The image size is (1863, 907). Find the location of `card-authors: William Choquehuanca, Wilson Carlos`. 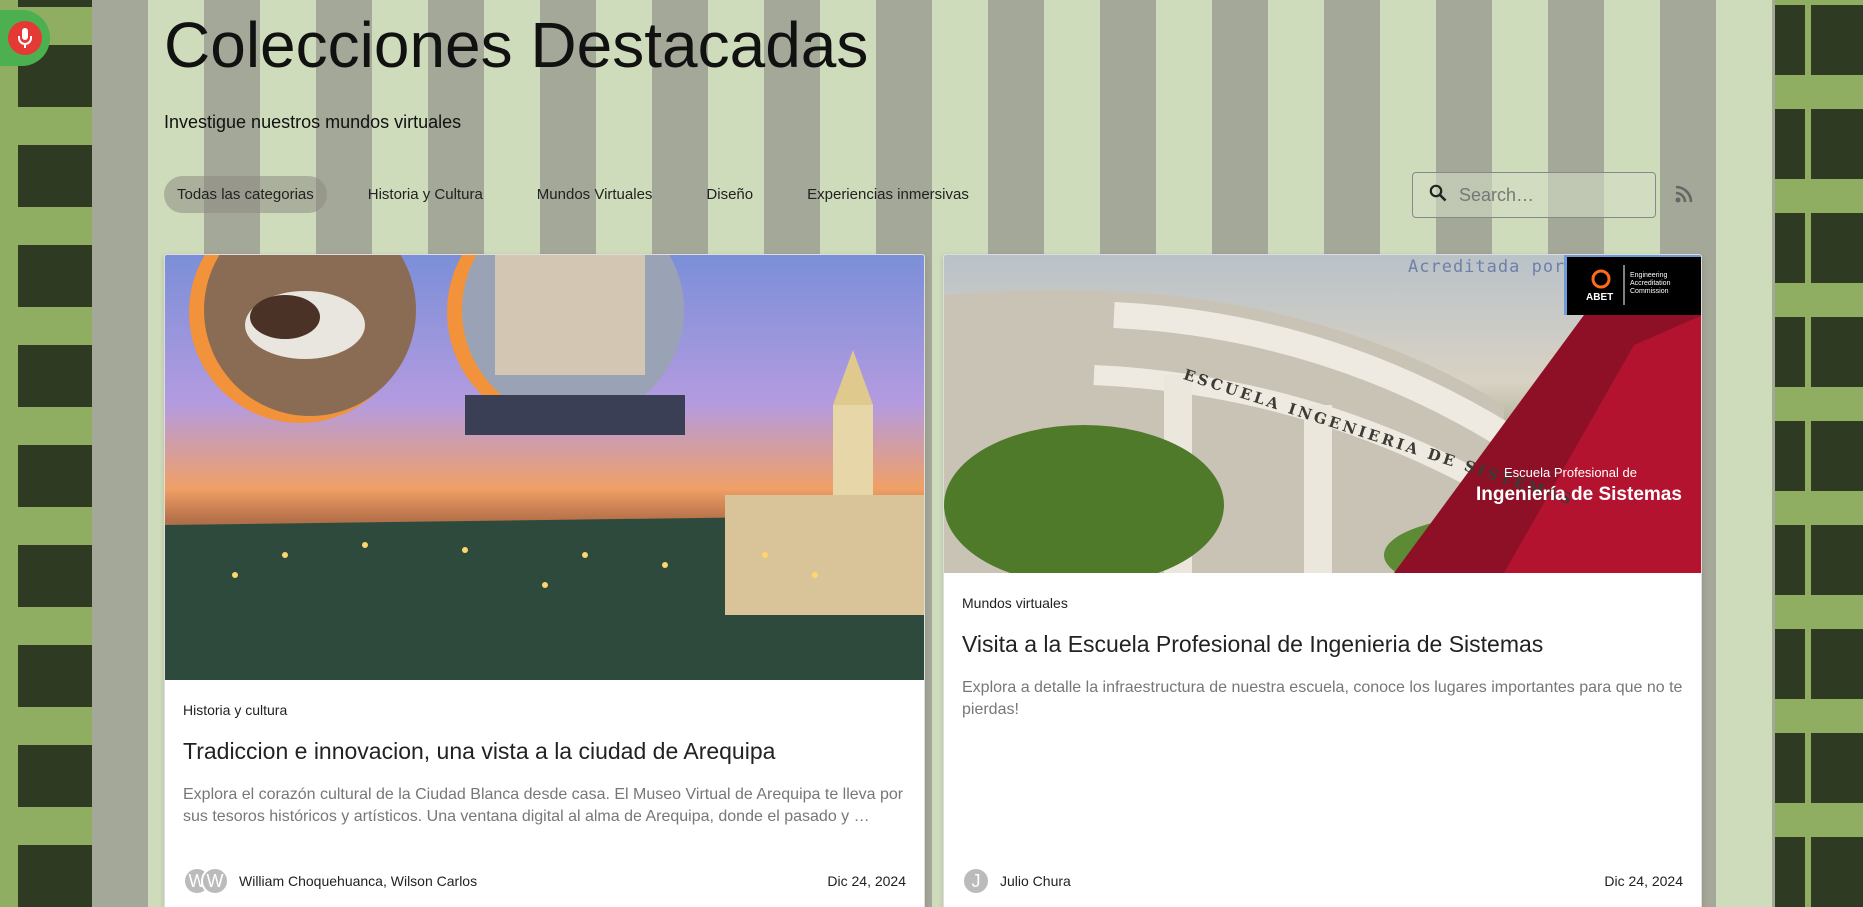

card-authors: William Choquehuanca, Wilson Carlos is located at coordinates (358, 881).